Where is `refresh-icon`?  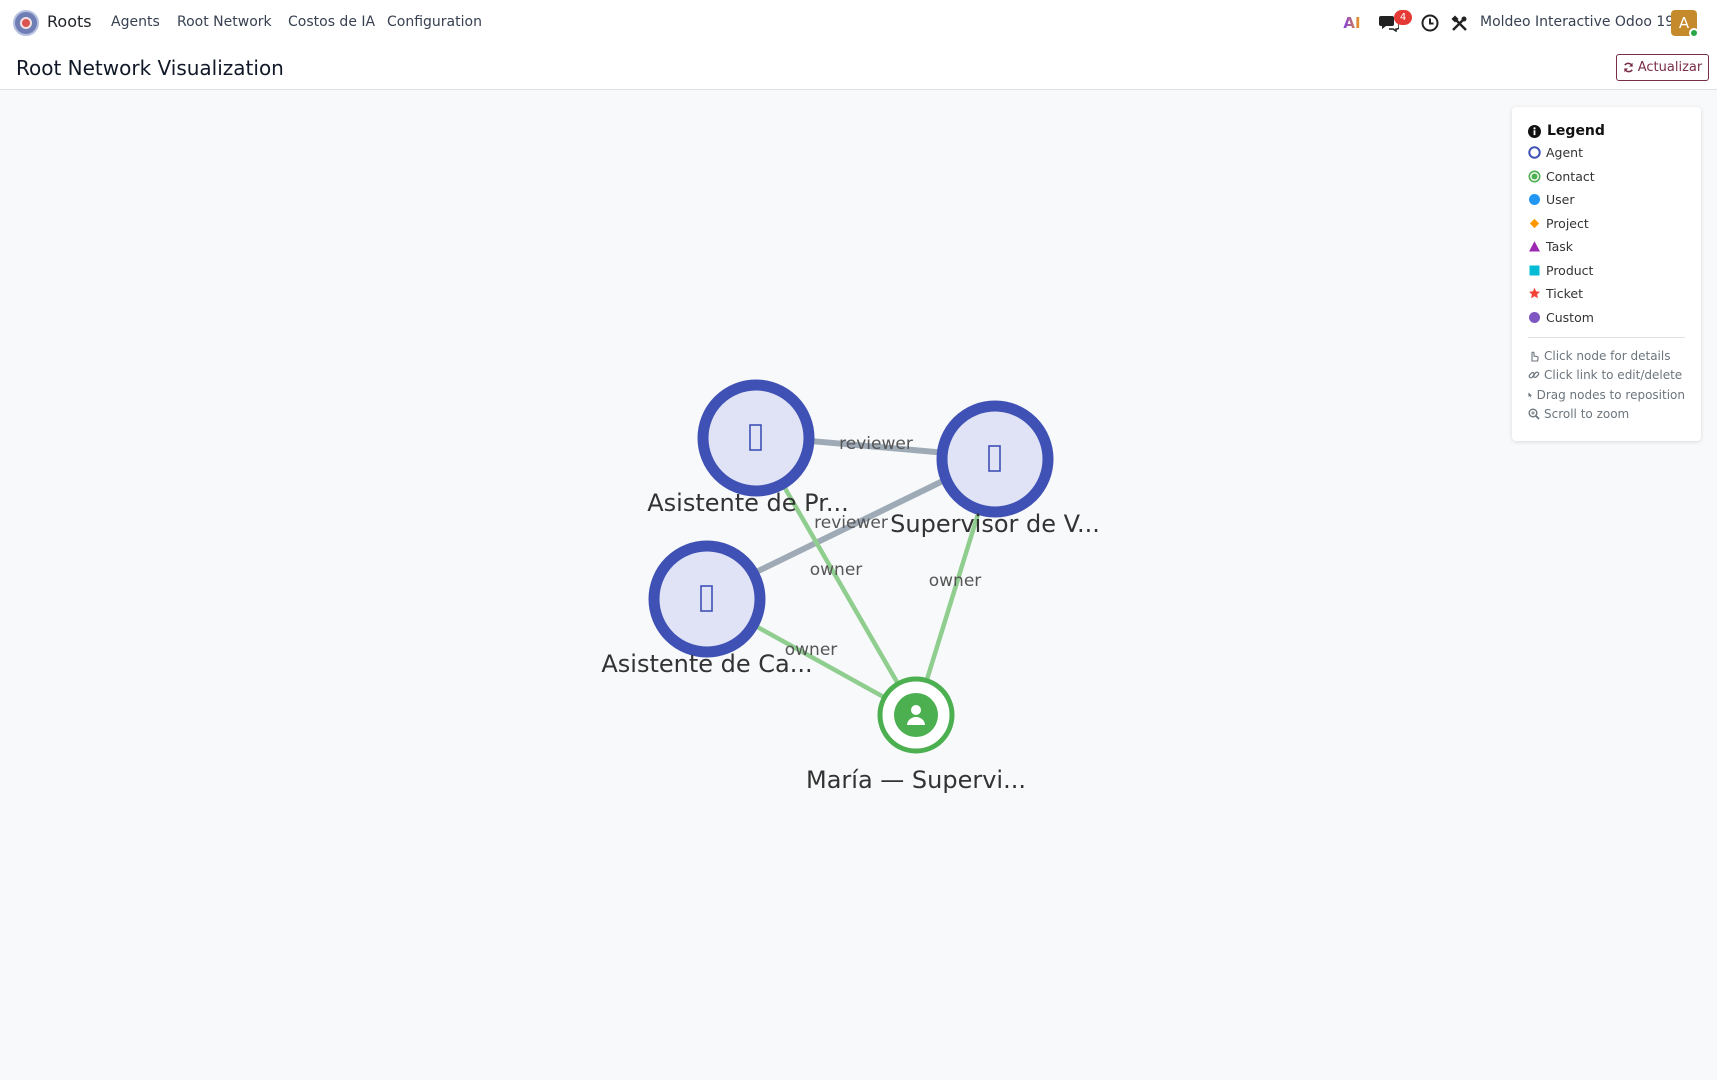
refresh-icon is located at coordinates (1628, 67).